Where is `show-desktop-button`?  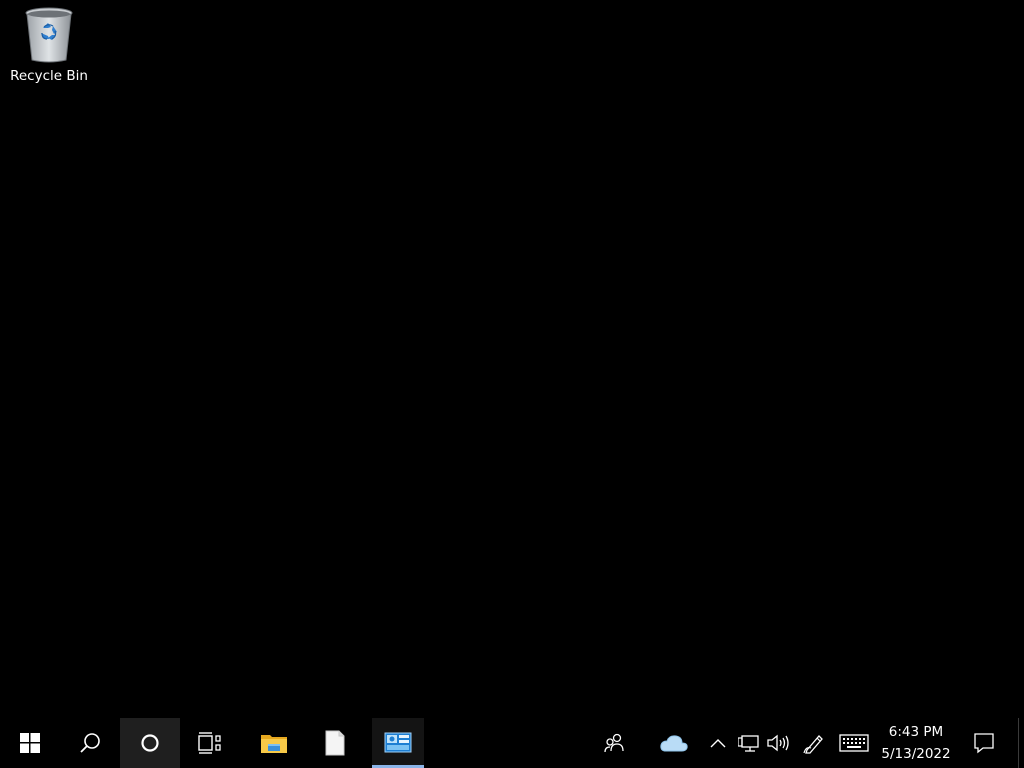
show-desktop-button is located at coordinates (1021, 743).